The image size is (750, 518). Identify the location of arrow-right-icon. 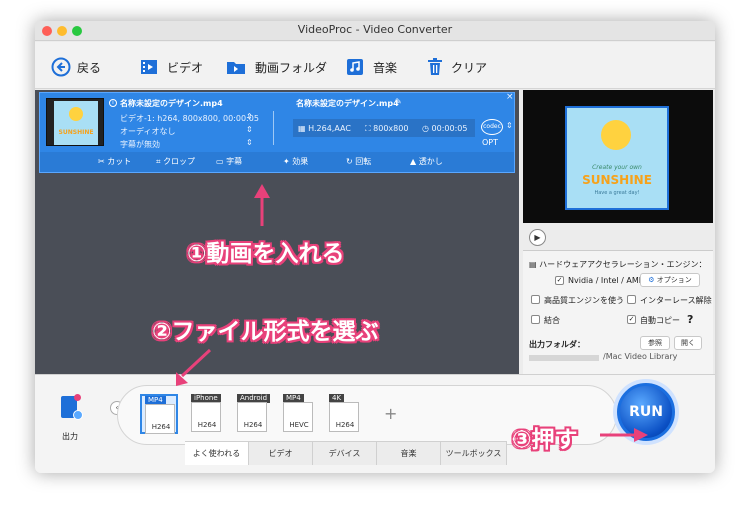
(624, 435).